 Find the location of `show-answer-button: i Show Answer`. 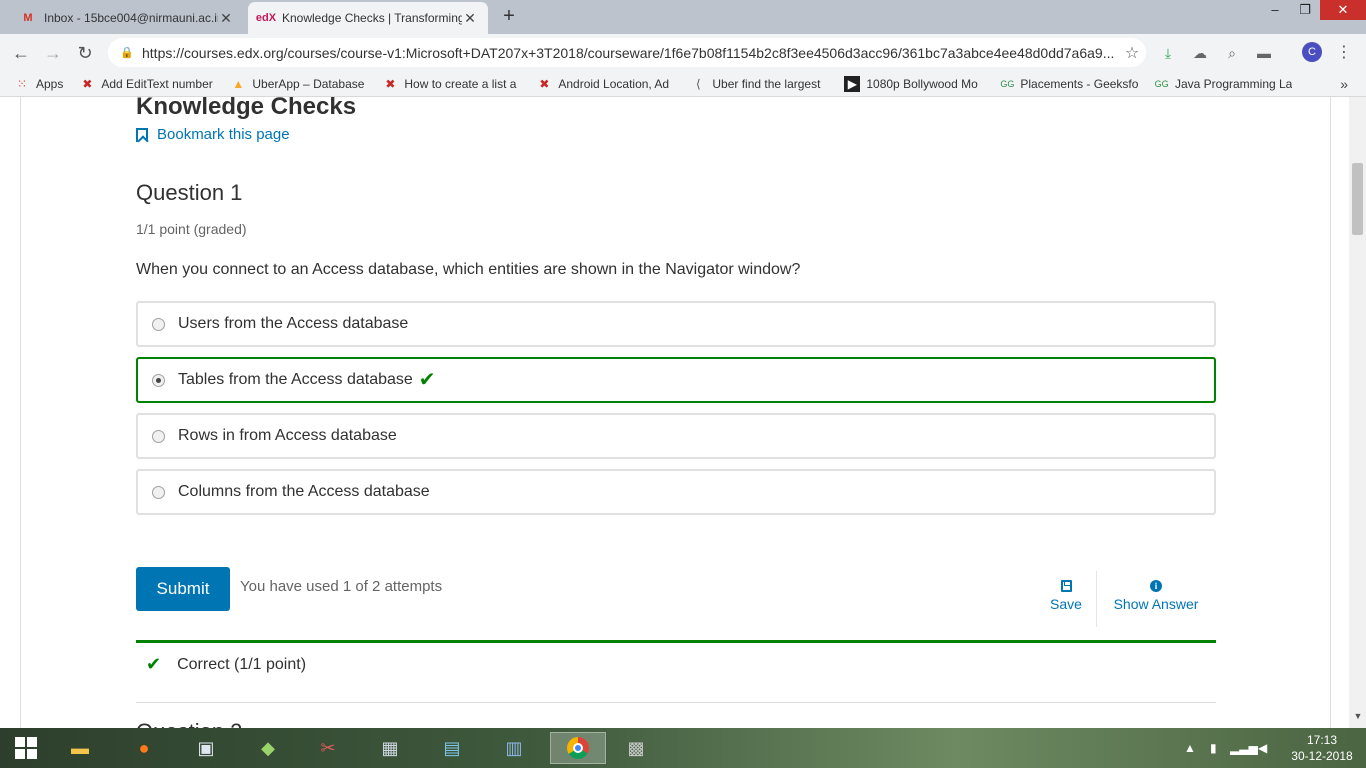

show-answer-button: i Show Answer is located at coordinates (1156, 595).